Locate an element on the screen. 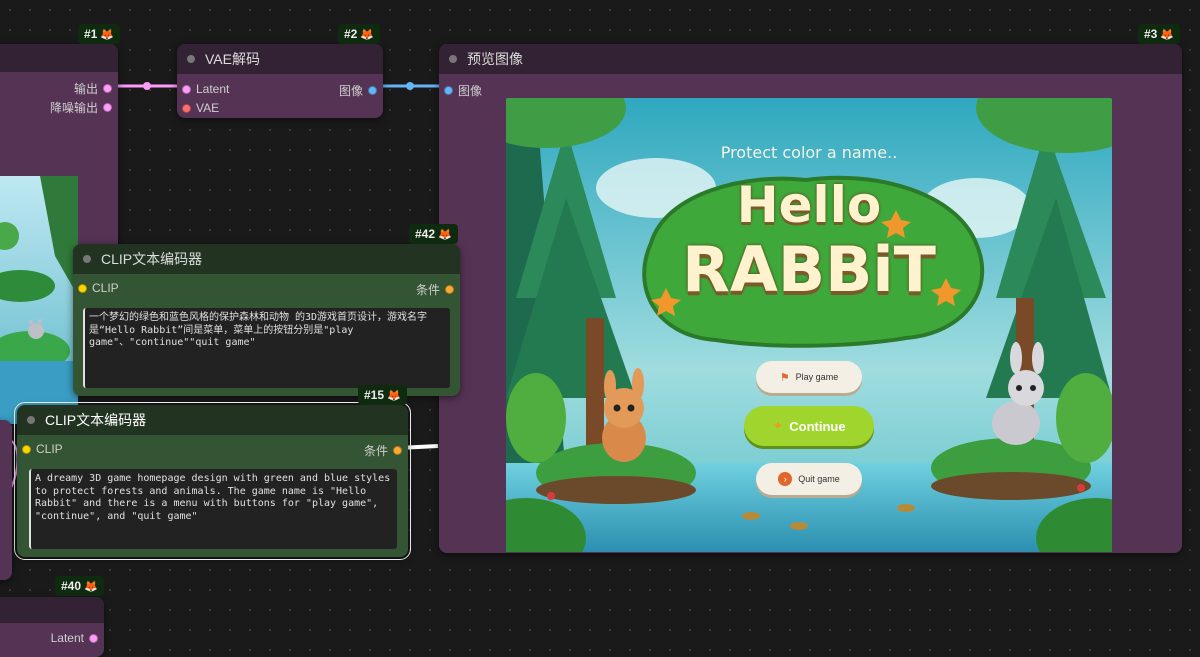 This screenshot has width=1200, height=657. node-1-id: #1 is located at coordinates (91, 34).